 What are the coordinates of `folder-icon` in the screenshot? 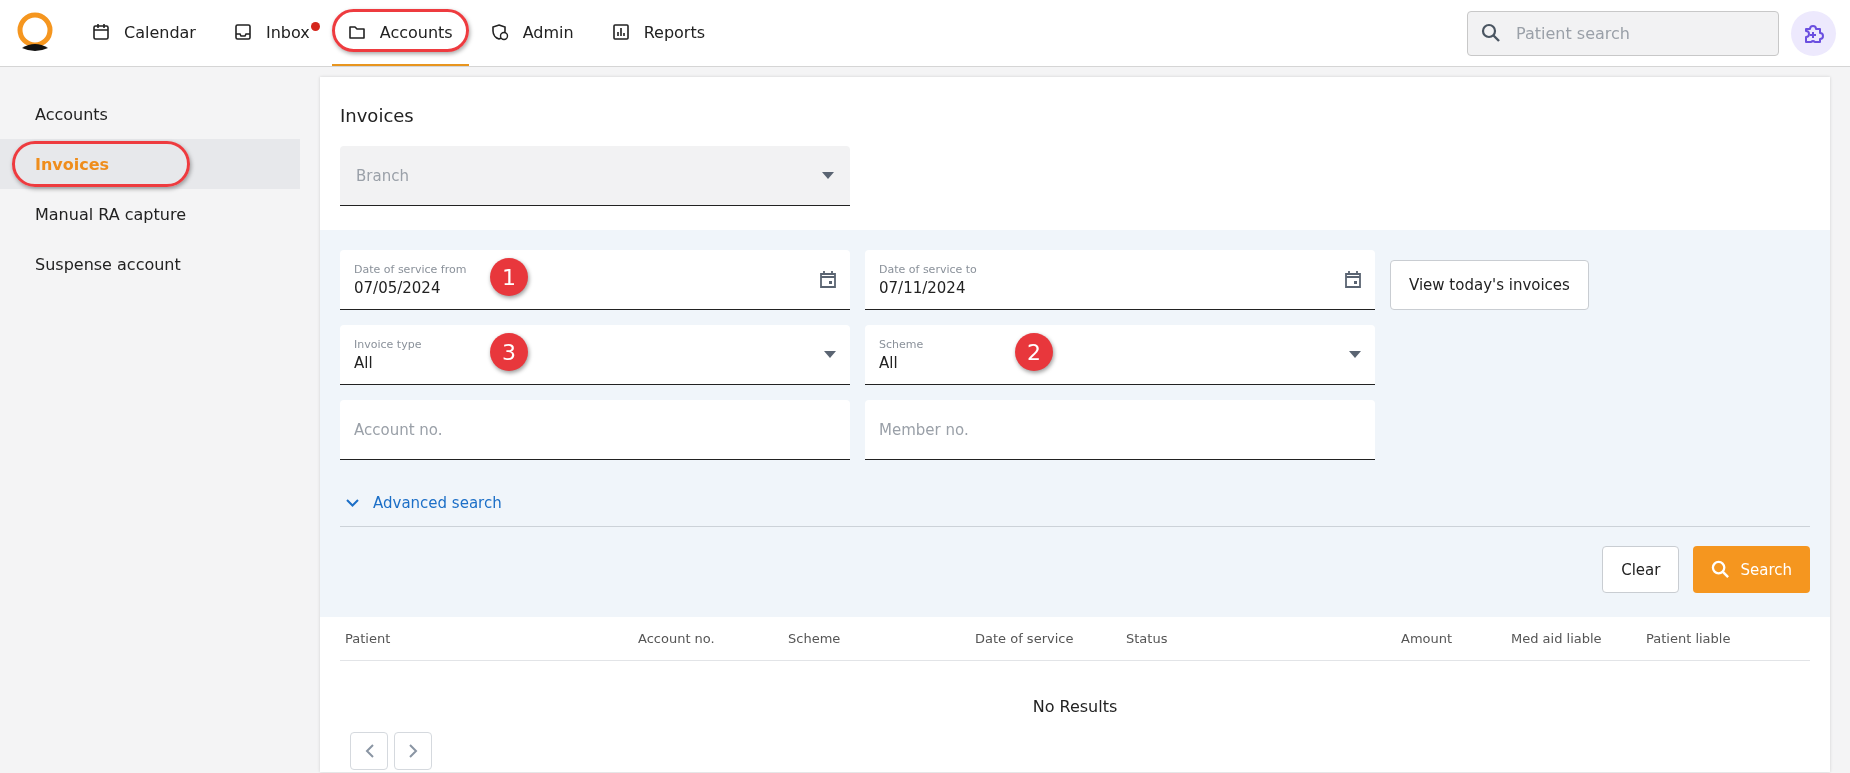 It's located at (356, 32).